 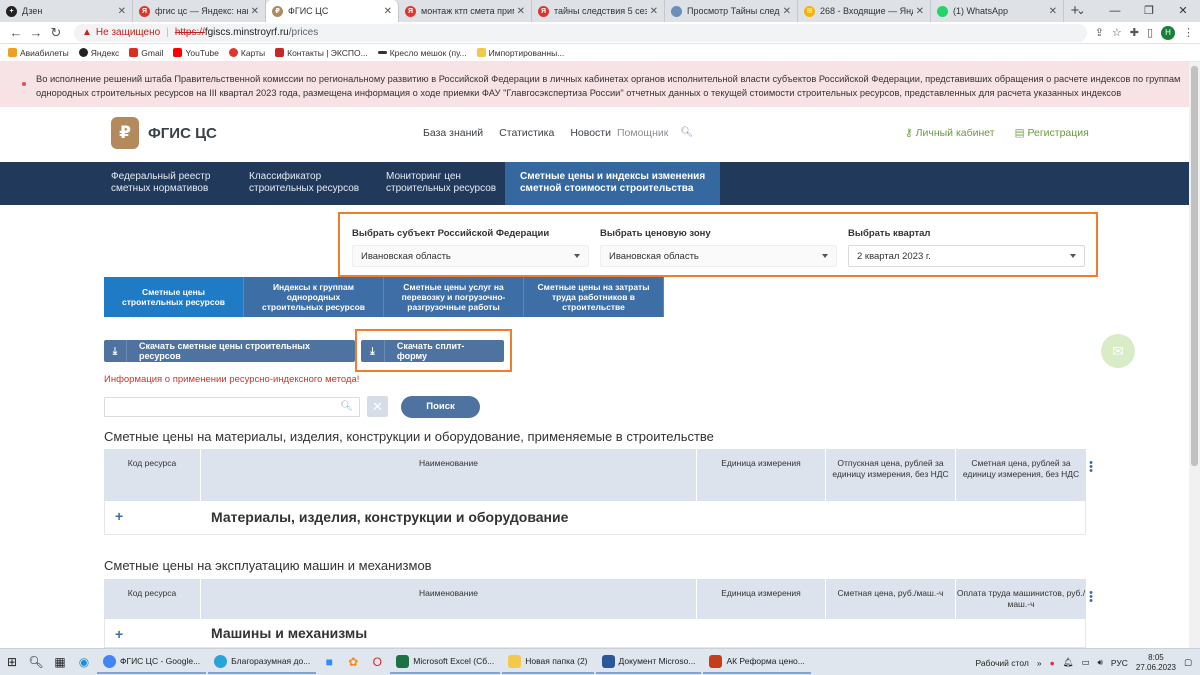 What do you see at coordinates (864, 11) in the screenshot?
I see `browser-tab-6: ✉ 268 - Входящие — Яндекс✕` at bounding box center [864, 11].